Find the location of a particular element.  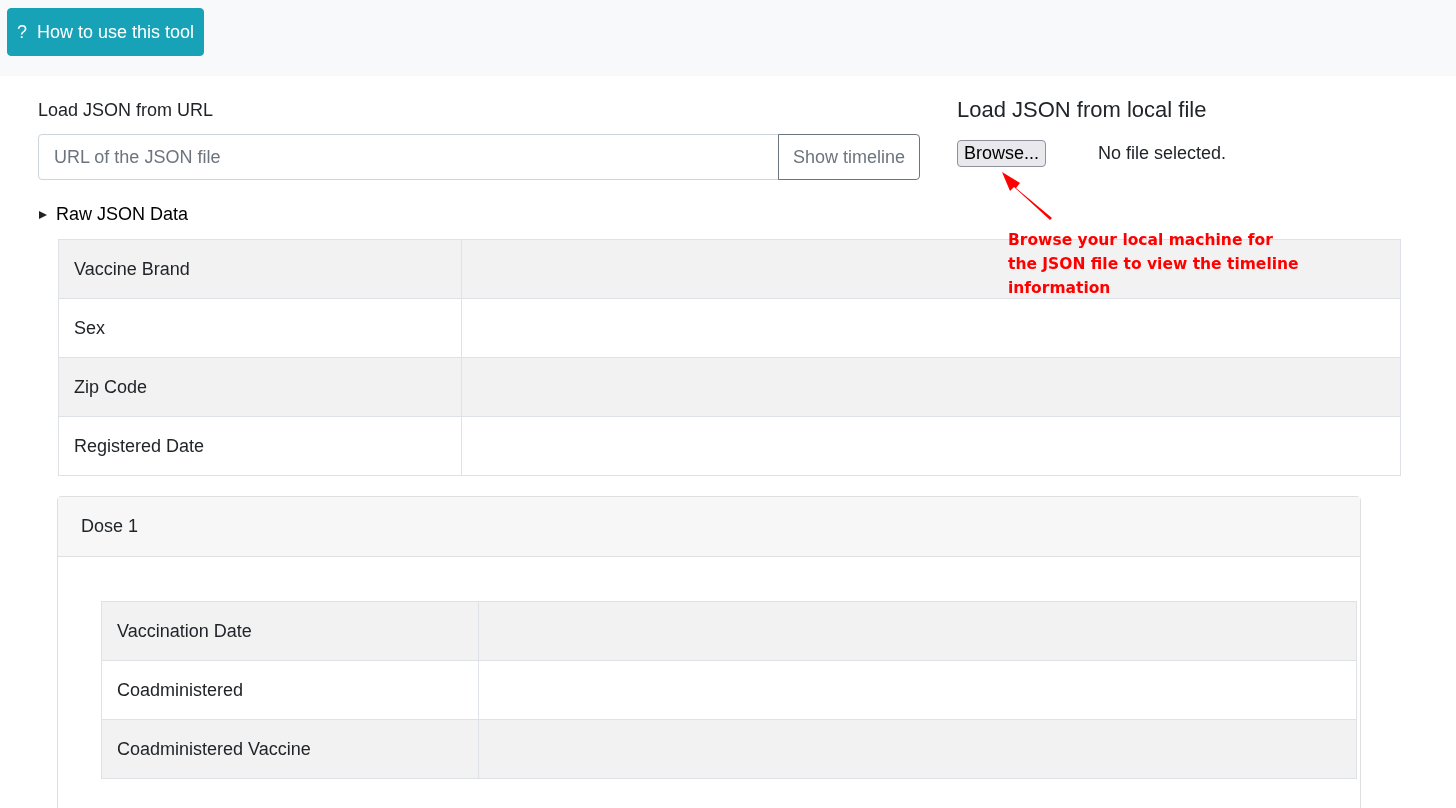

local-file-heading: Load JSON from local file is located at coordinates (1082, 110).